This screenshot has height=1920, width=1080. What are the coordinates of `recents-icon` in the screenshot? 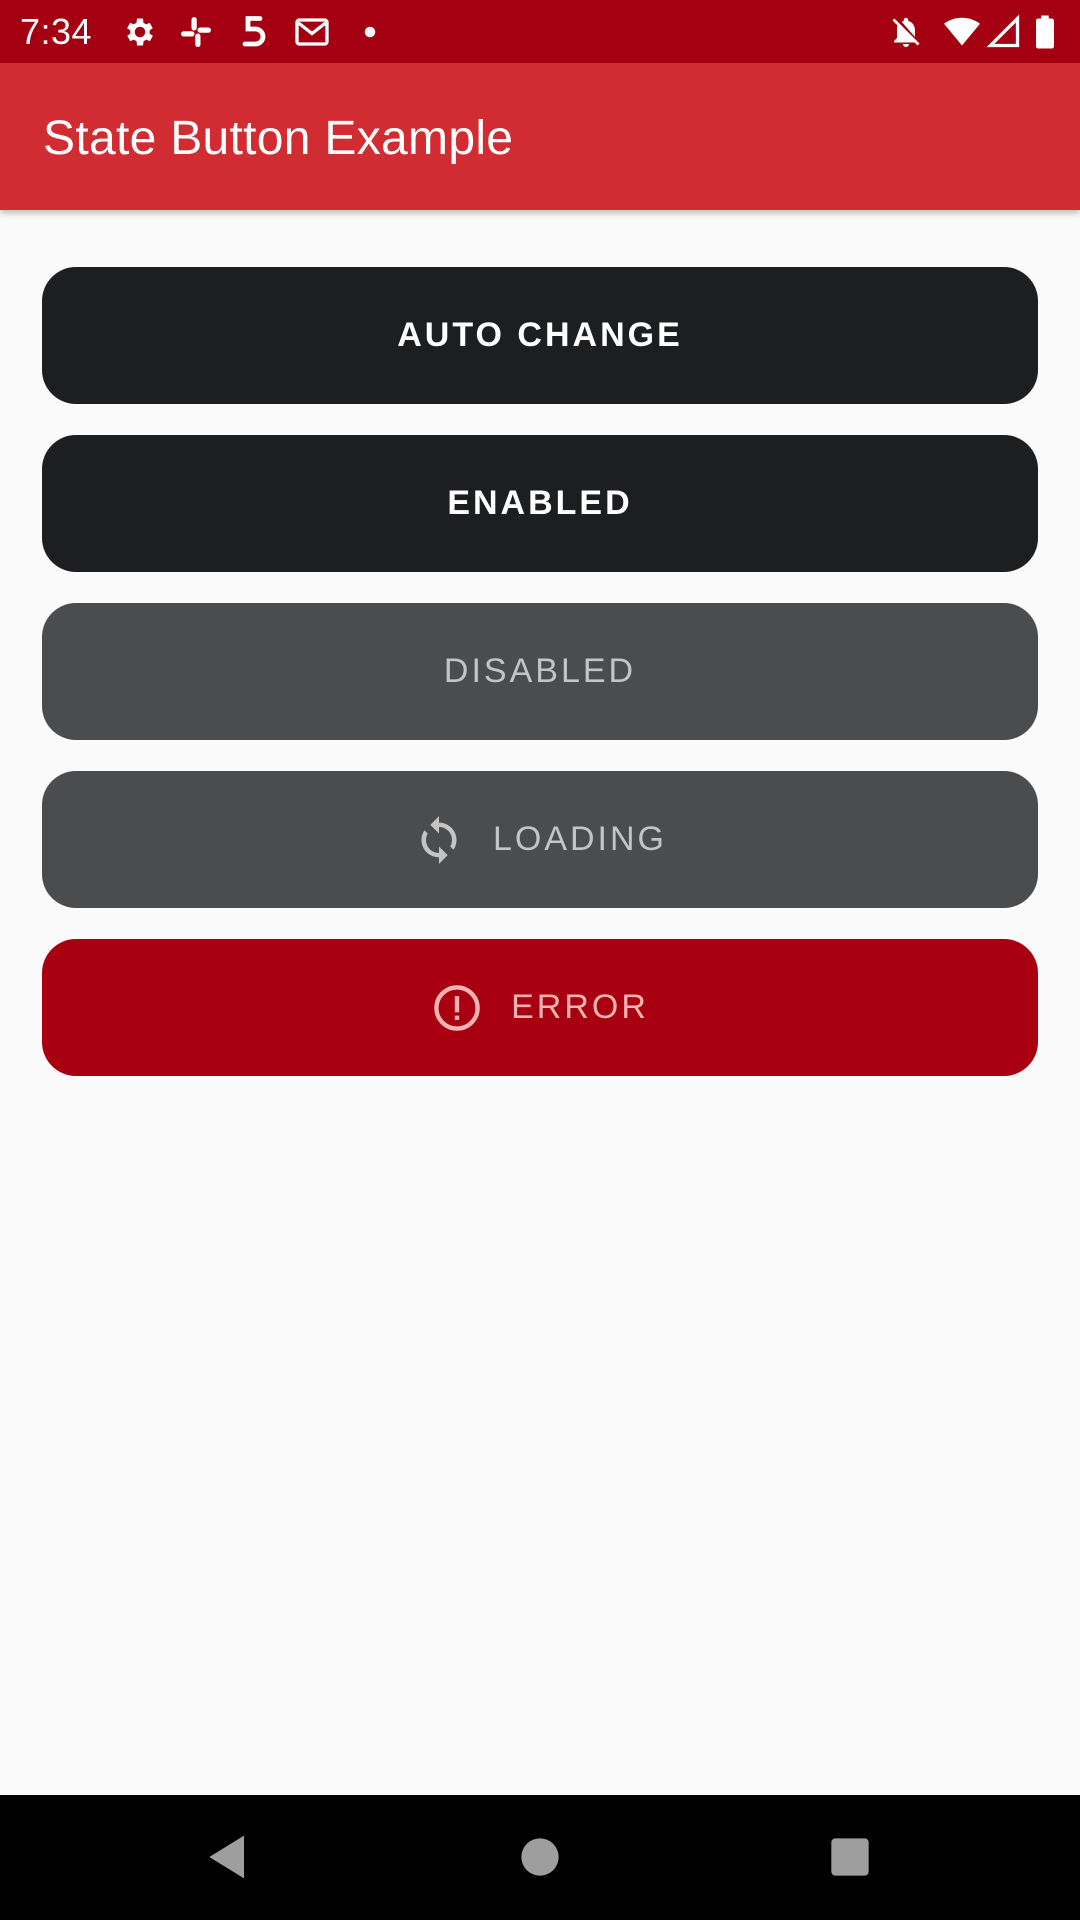 It's located at (850, 1857).